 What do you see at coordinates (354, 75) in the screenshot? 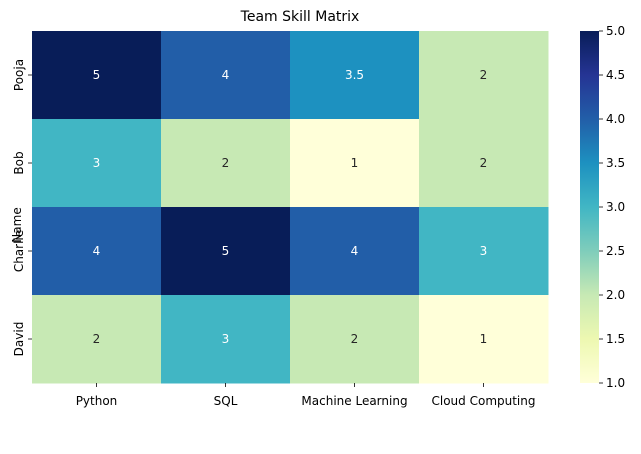
I see `cell-value-label: 3.5` at bounding box center [354, 75].